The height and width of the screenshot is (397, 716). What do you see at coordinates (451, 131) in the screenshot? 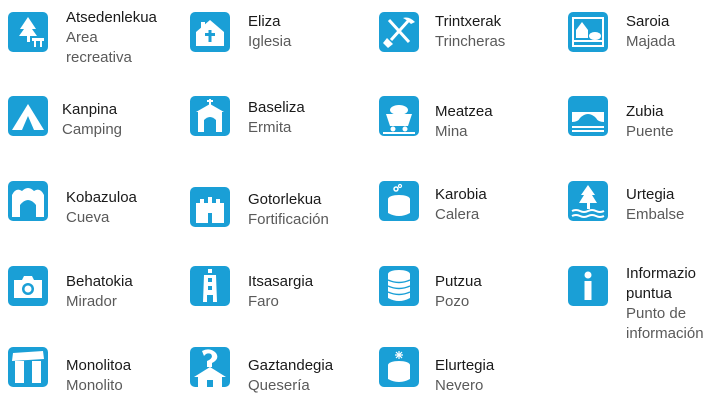
I see `label-es: Mina` at bounding box center [451, 131].